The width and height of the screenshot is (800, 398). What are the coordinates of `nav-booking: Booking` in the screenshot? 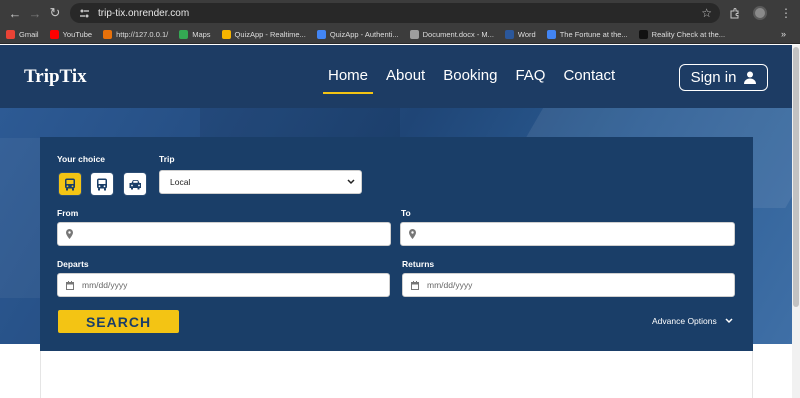 It's located at (470, 78).